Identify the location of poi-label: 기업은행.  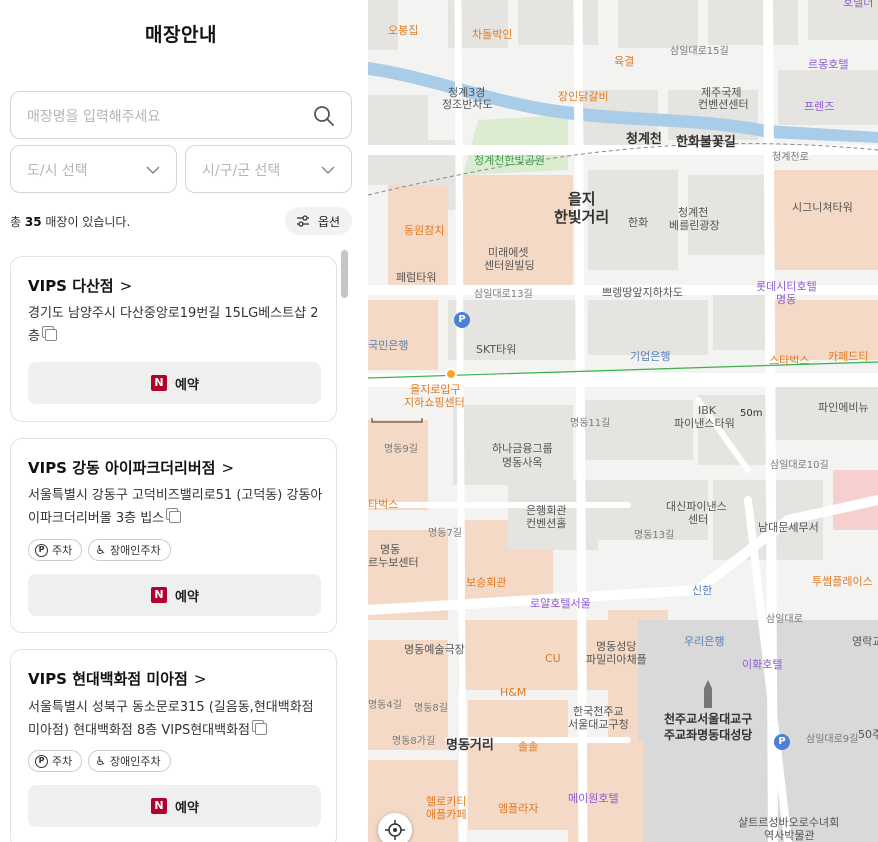
(650, 356).